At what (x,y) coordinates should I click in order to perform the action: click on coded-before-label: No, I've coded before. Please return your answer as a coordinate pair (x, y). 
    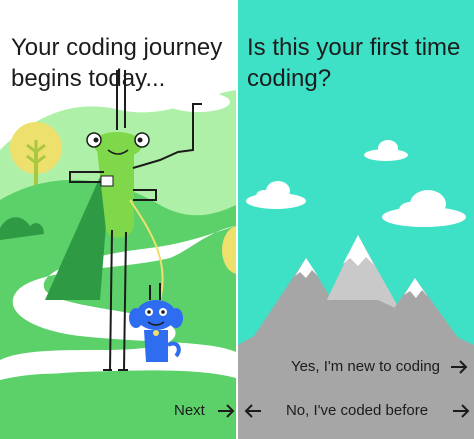
    Looking at the image, I should click on (357, 410).